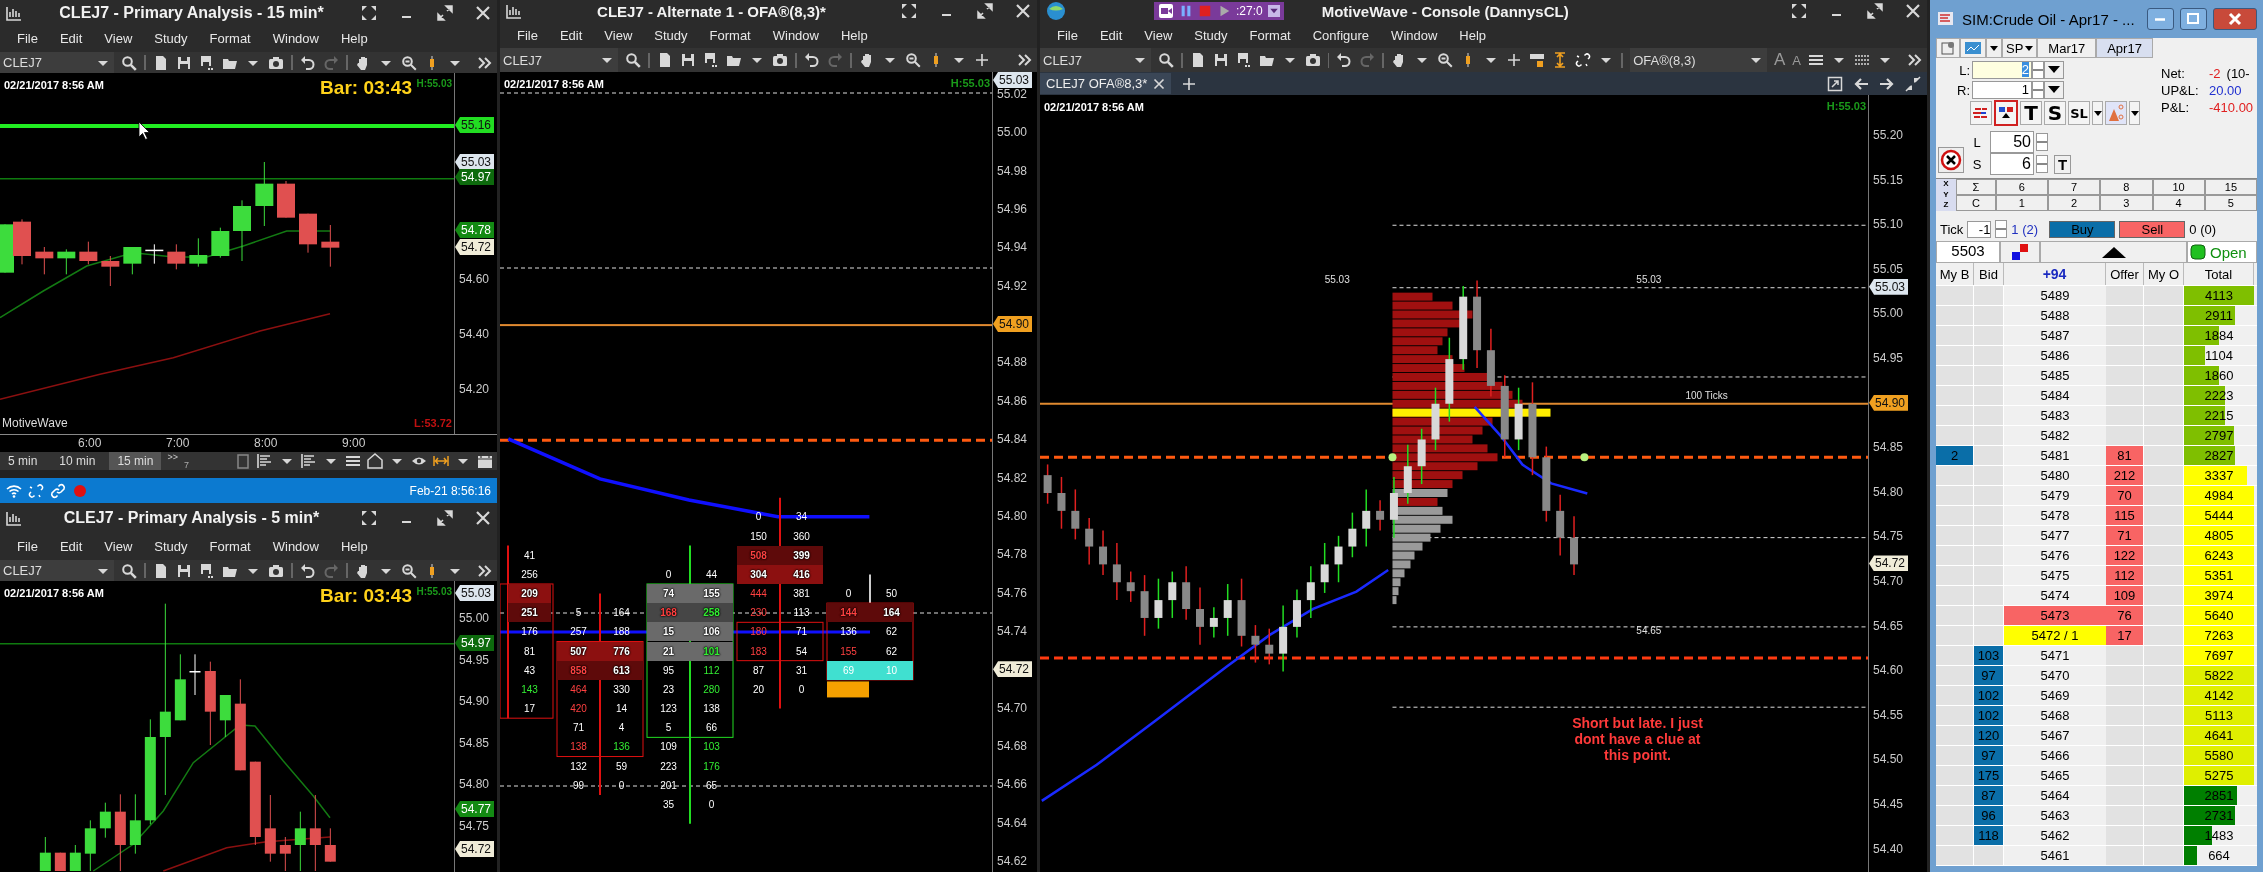  Describe the element at coordinates (450, 490) in the screenshot. I see `status-time: Feb-21 8:56:16` at that location.